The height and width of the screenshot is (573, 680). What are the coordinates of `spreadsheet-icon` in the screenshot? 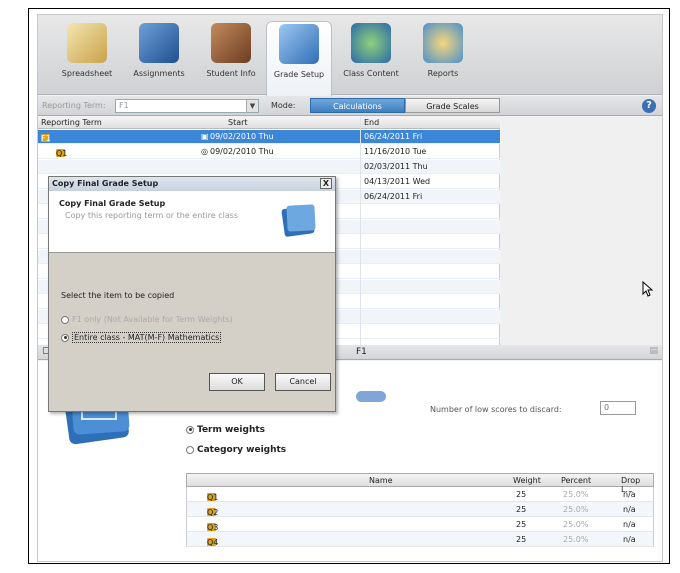 It's located at (87, 43).